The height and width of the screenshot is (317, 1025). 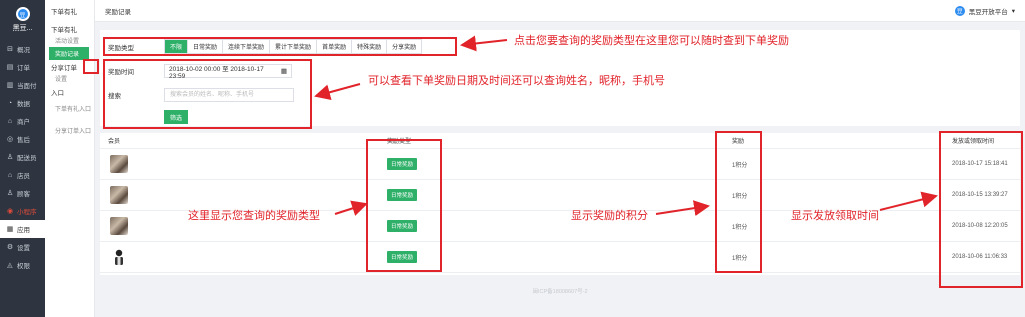 What do you see at coordinates (835, 216) in the screenshot?
I see `annotation-text-time: 显示发放领取时间` at bounding box center [835, 216].